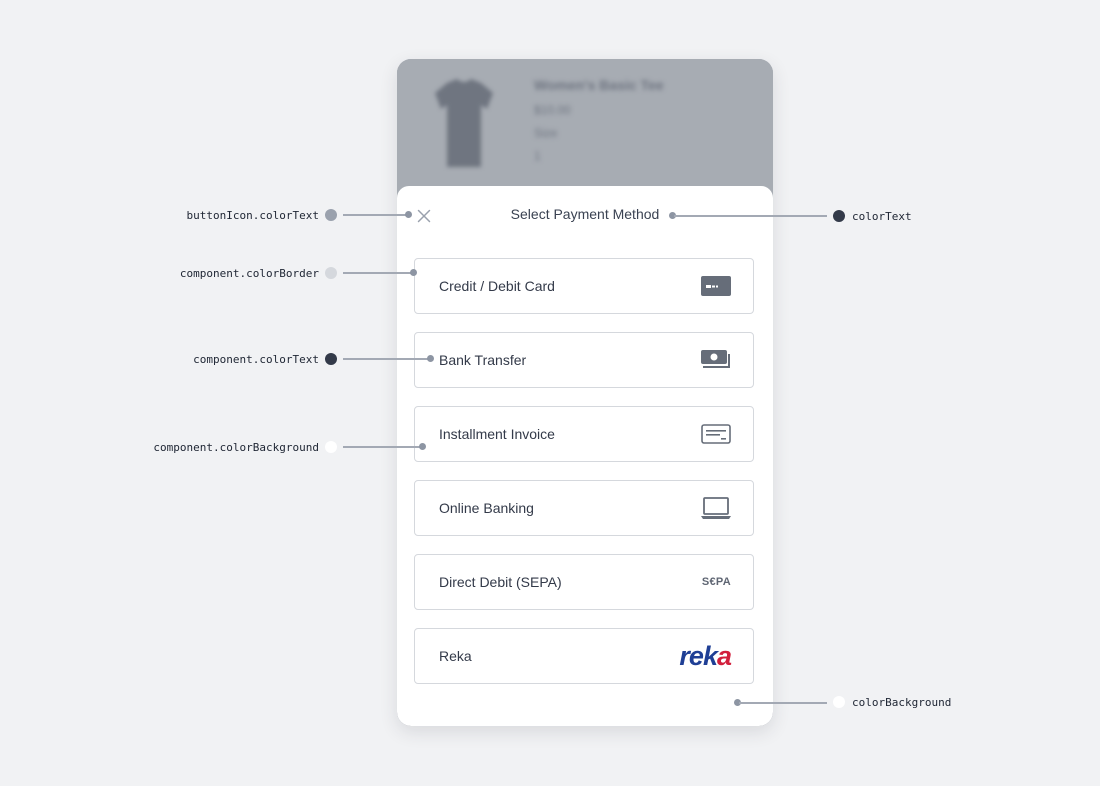 The width and height of the screenshot is (1100, 786). Describe the element at coordinates (537, 156) in the screenshot. I see `product-quantity: 1` at that location.